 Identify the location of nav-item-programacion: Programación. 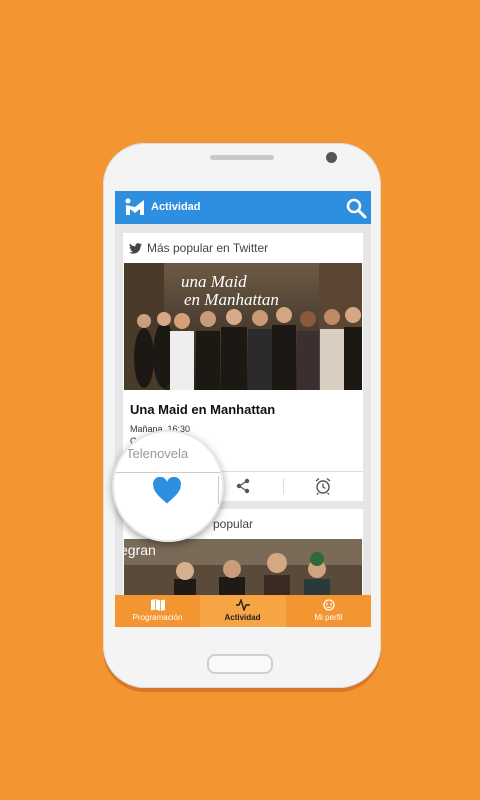
(157, 610).